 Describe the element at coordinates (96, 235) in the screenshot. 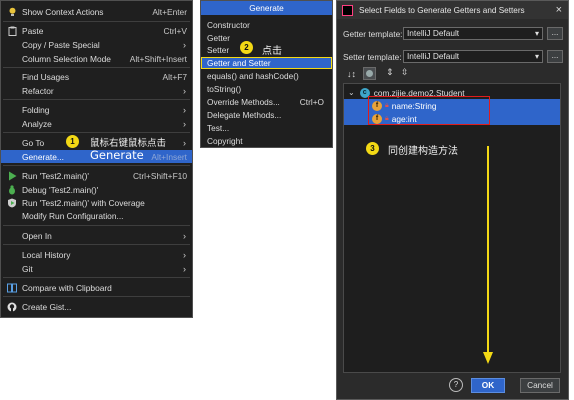

I see `menu-item-open-in: Open In ›` at that location.